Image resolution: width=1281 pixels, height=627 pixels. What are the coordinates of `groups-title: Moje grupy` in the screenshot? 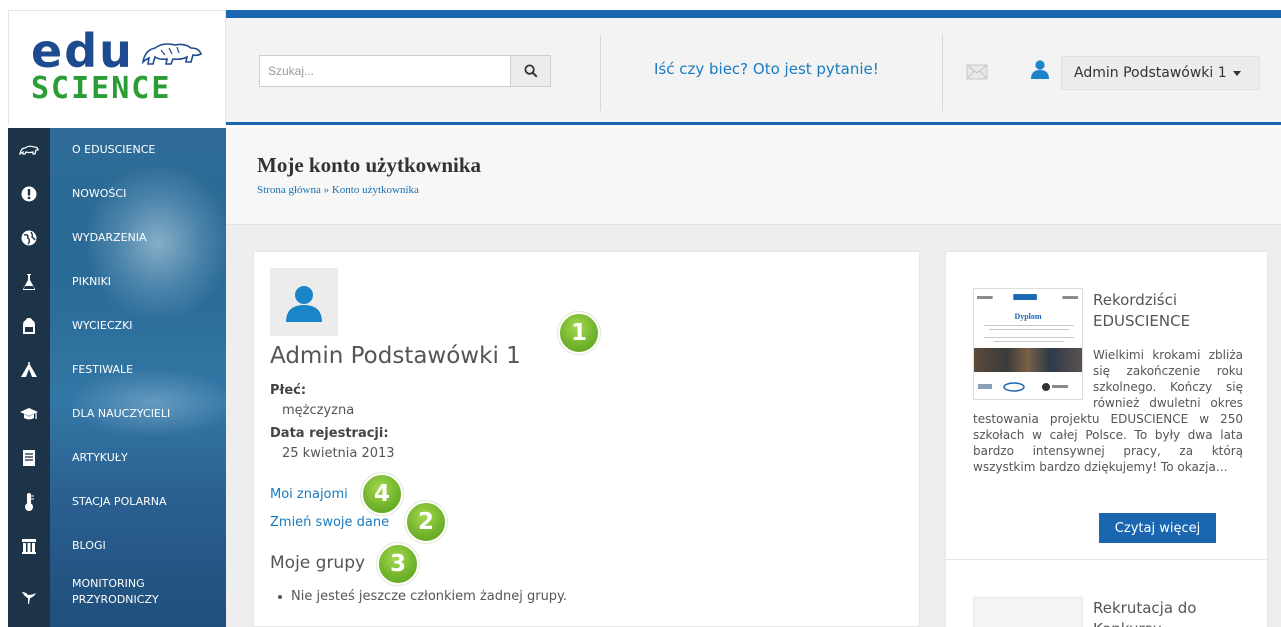 It's located at (318, 563).